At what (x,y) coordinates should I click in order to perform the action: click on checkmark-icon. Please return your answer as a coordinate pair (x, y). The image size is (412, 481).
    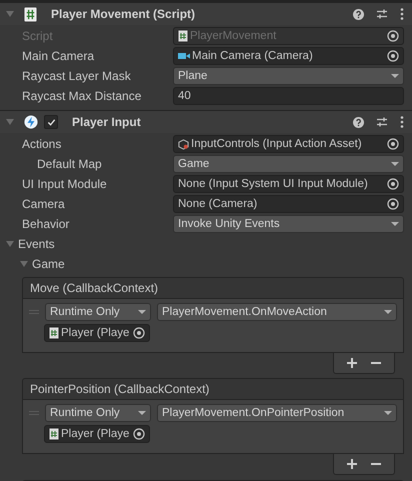
    Looking at the image, I should click on (51, 122).